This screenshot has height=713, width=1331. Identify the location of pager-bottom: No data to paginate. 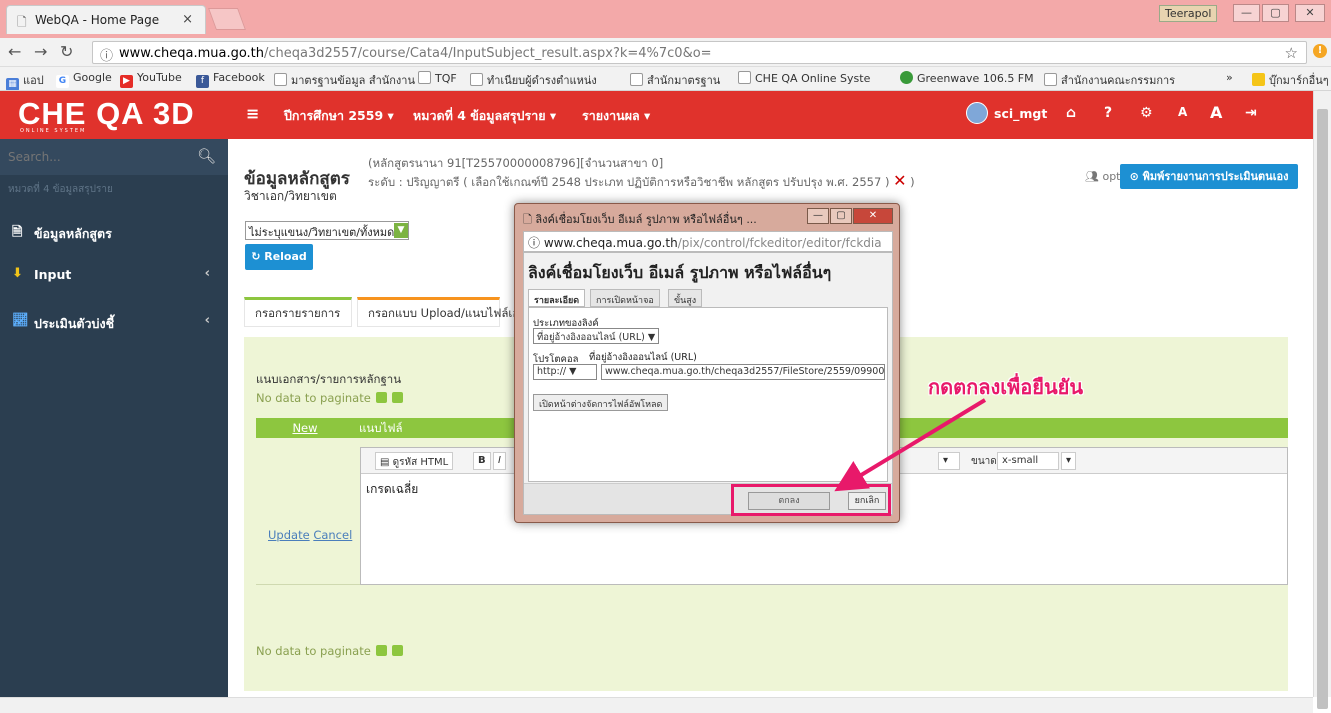
(329, 651).